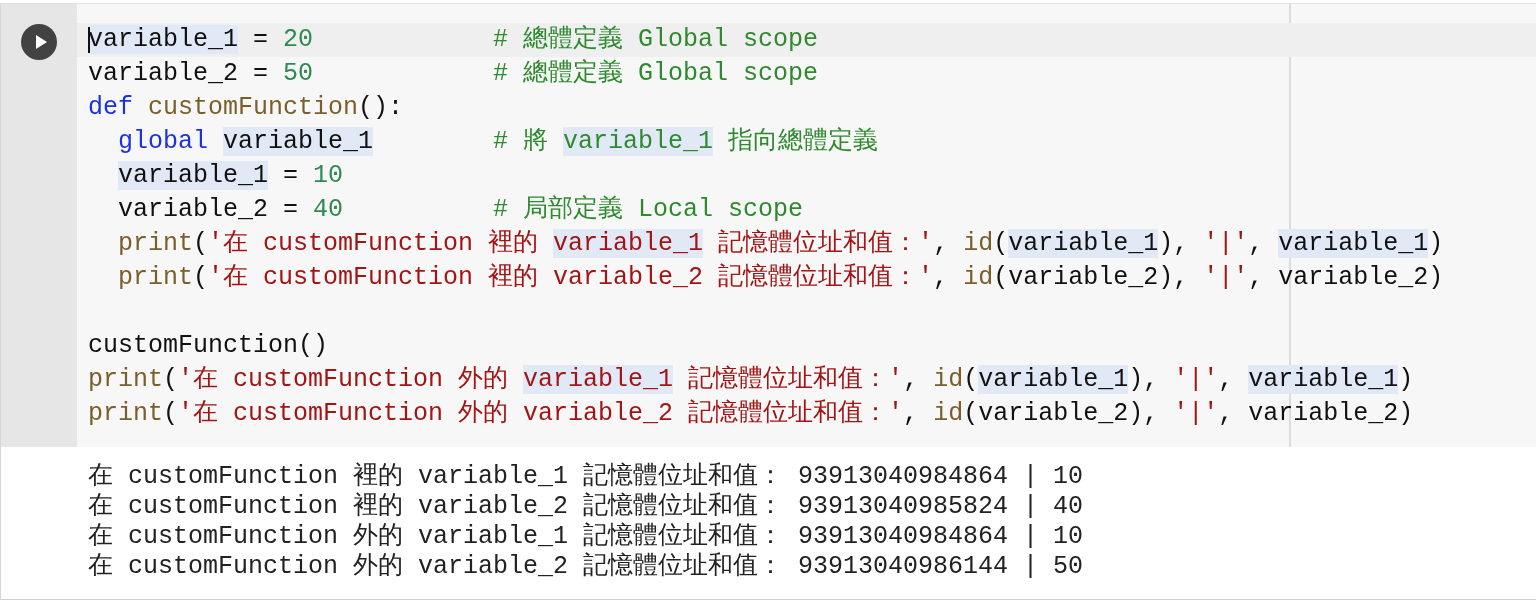 This screenshot has height=602, width=1536. I want to click on code-line: variable_1 = 20 # 總體定義 Global scope, so click(453, 40).